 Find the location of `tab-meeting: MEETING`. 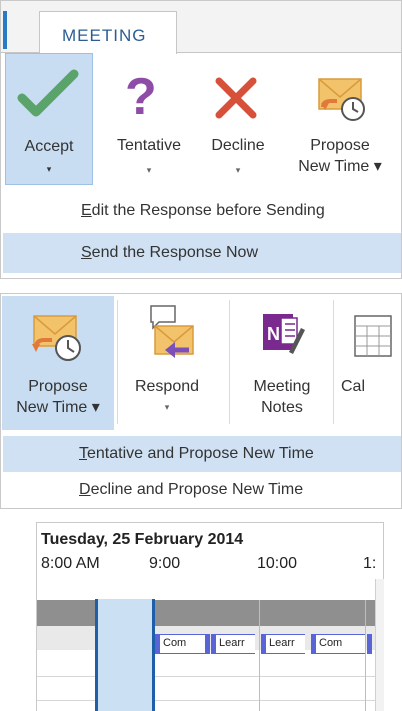

tab-meeting: MEETING is located at coordinates (108, 32).